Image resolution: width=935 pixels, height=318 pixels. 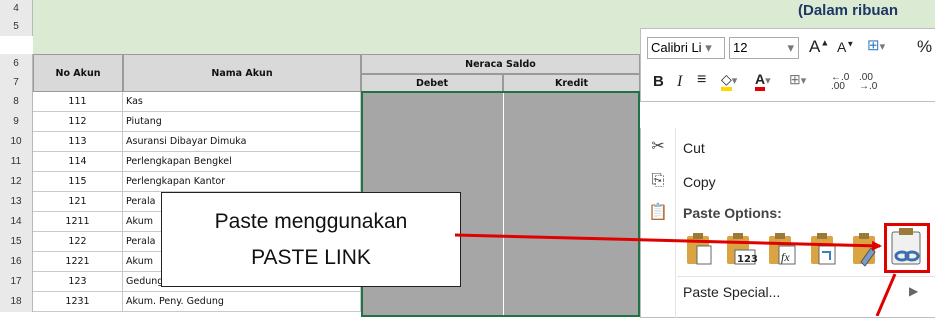 I want to click on arrow-callout-to-paste-link, so click(x=668, y=242).